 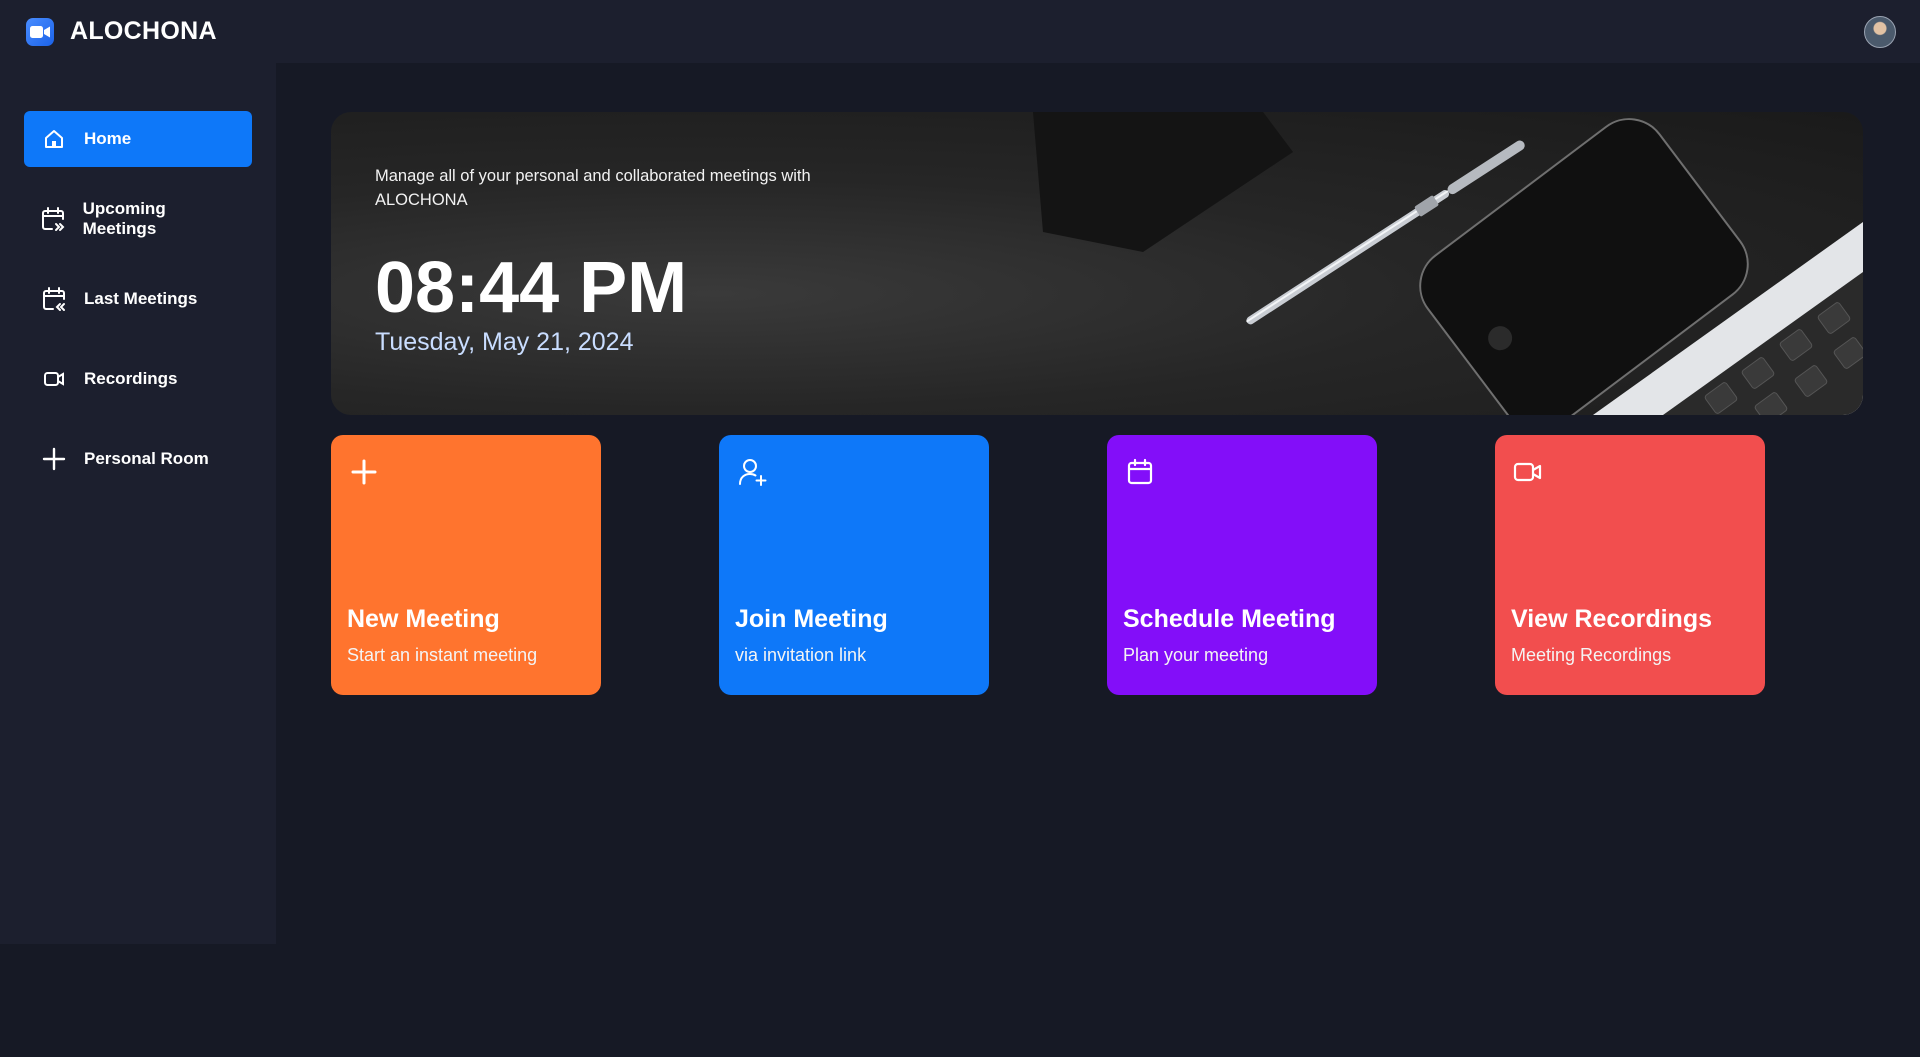 What do you see at coordinates (54, 299) in the screenshot?
I see `calendar-back-icon` at bounding box center [54, 299].